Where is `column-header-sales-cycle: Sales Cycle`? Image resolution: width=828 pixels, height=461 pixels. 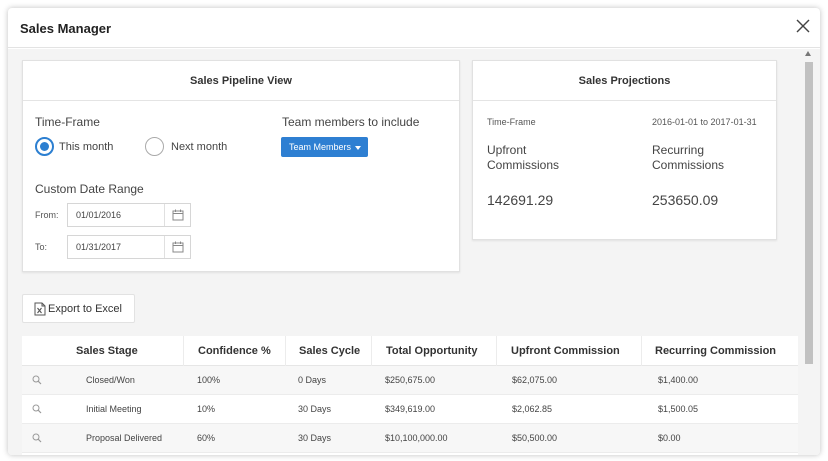 column-header-sales-cycle: Sales Cycle is located at coordinates (329, 351).